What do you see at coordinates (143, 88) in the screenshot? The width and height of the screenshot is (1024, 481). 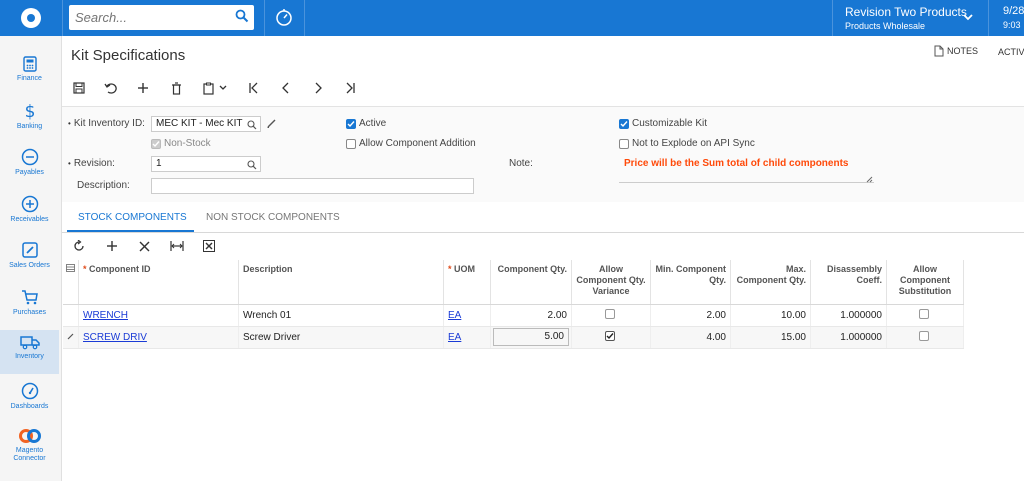 I see `add-button` at bounding box center [143, 88].